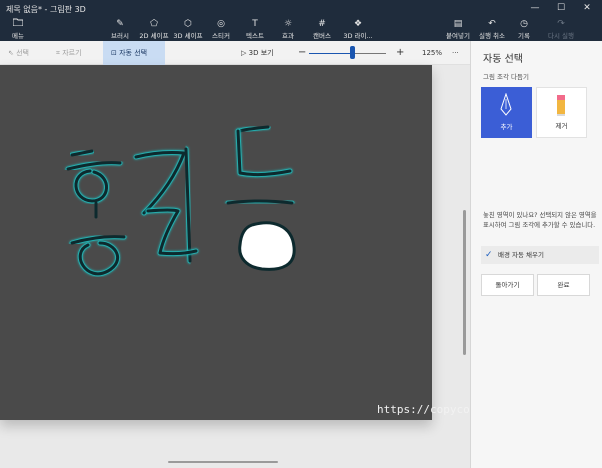  What do you see at coordinates (587, 9) in the screenshot?
I see `close-button: ✕` at bounding box center [587, 9].